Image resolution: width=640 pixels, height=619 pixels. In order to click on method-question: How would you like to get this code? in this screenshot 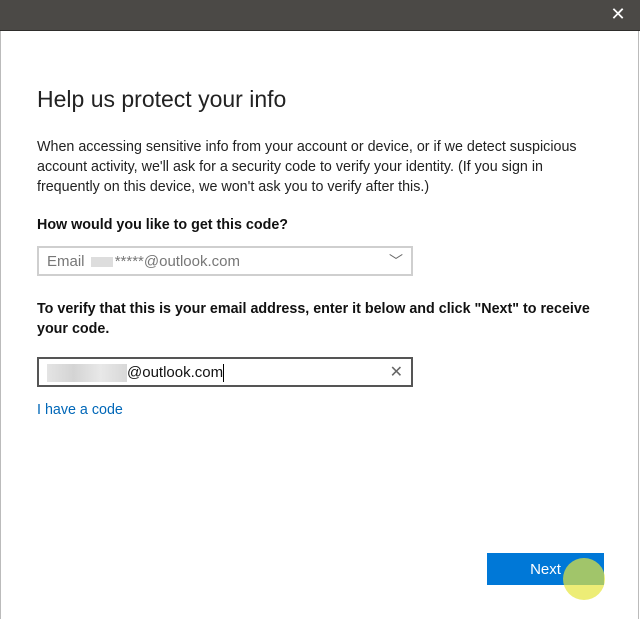, I will do `click(162, 225)`.